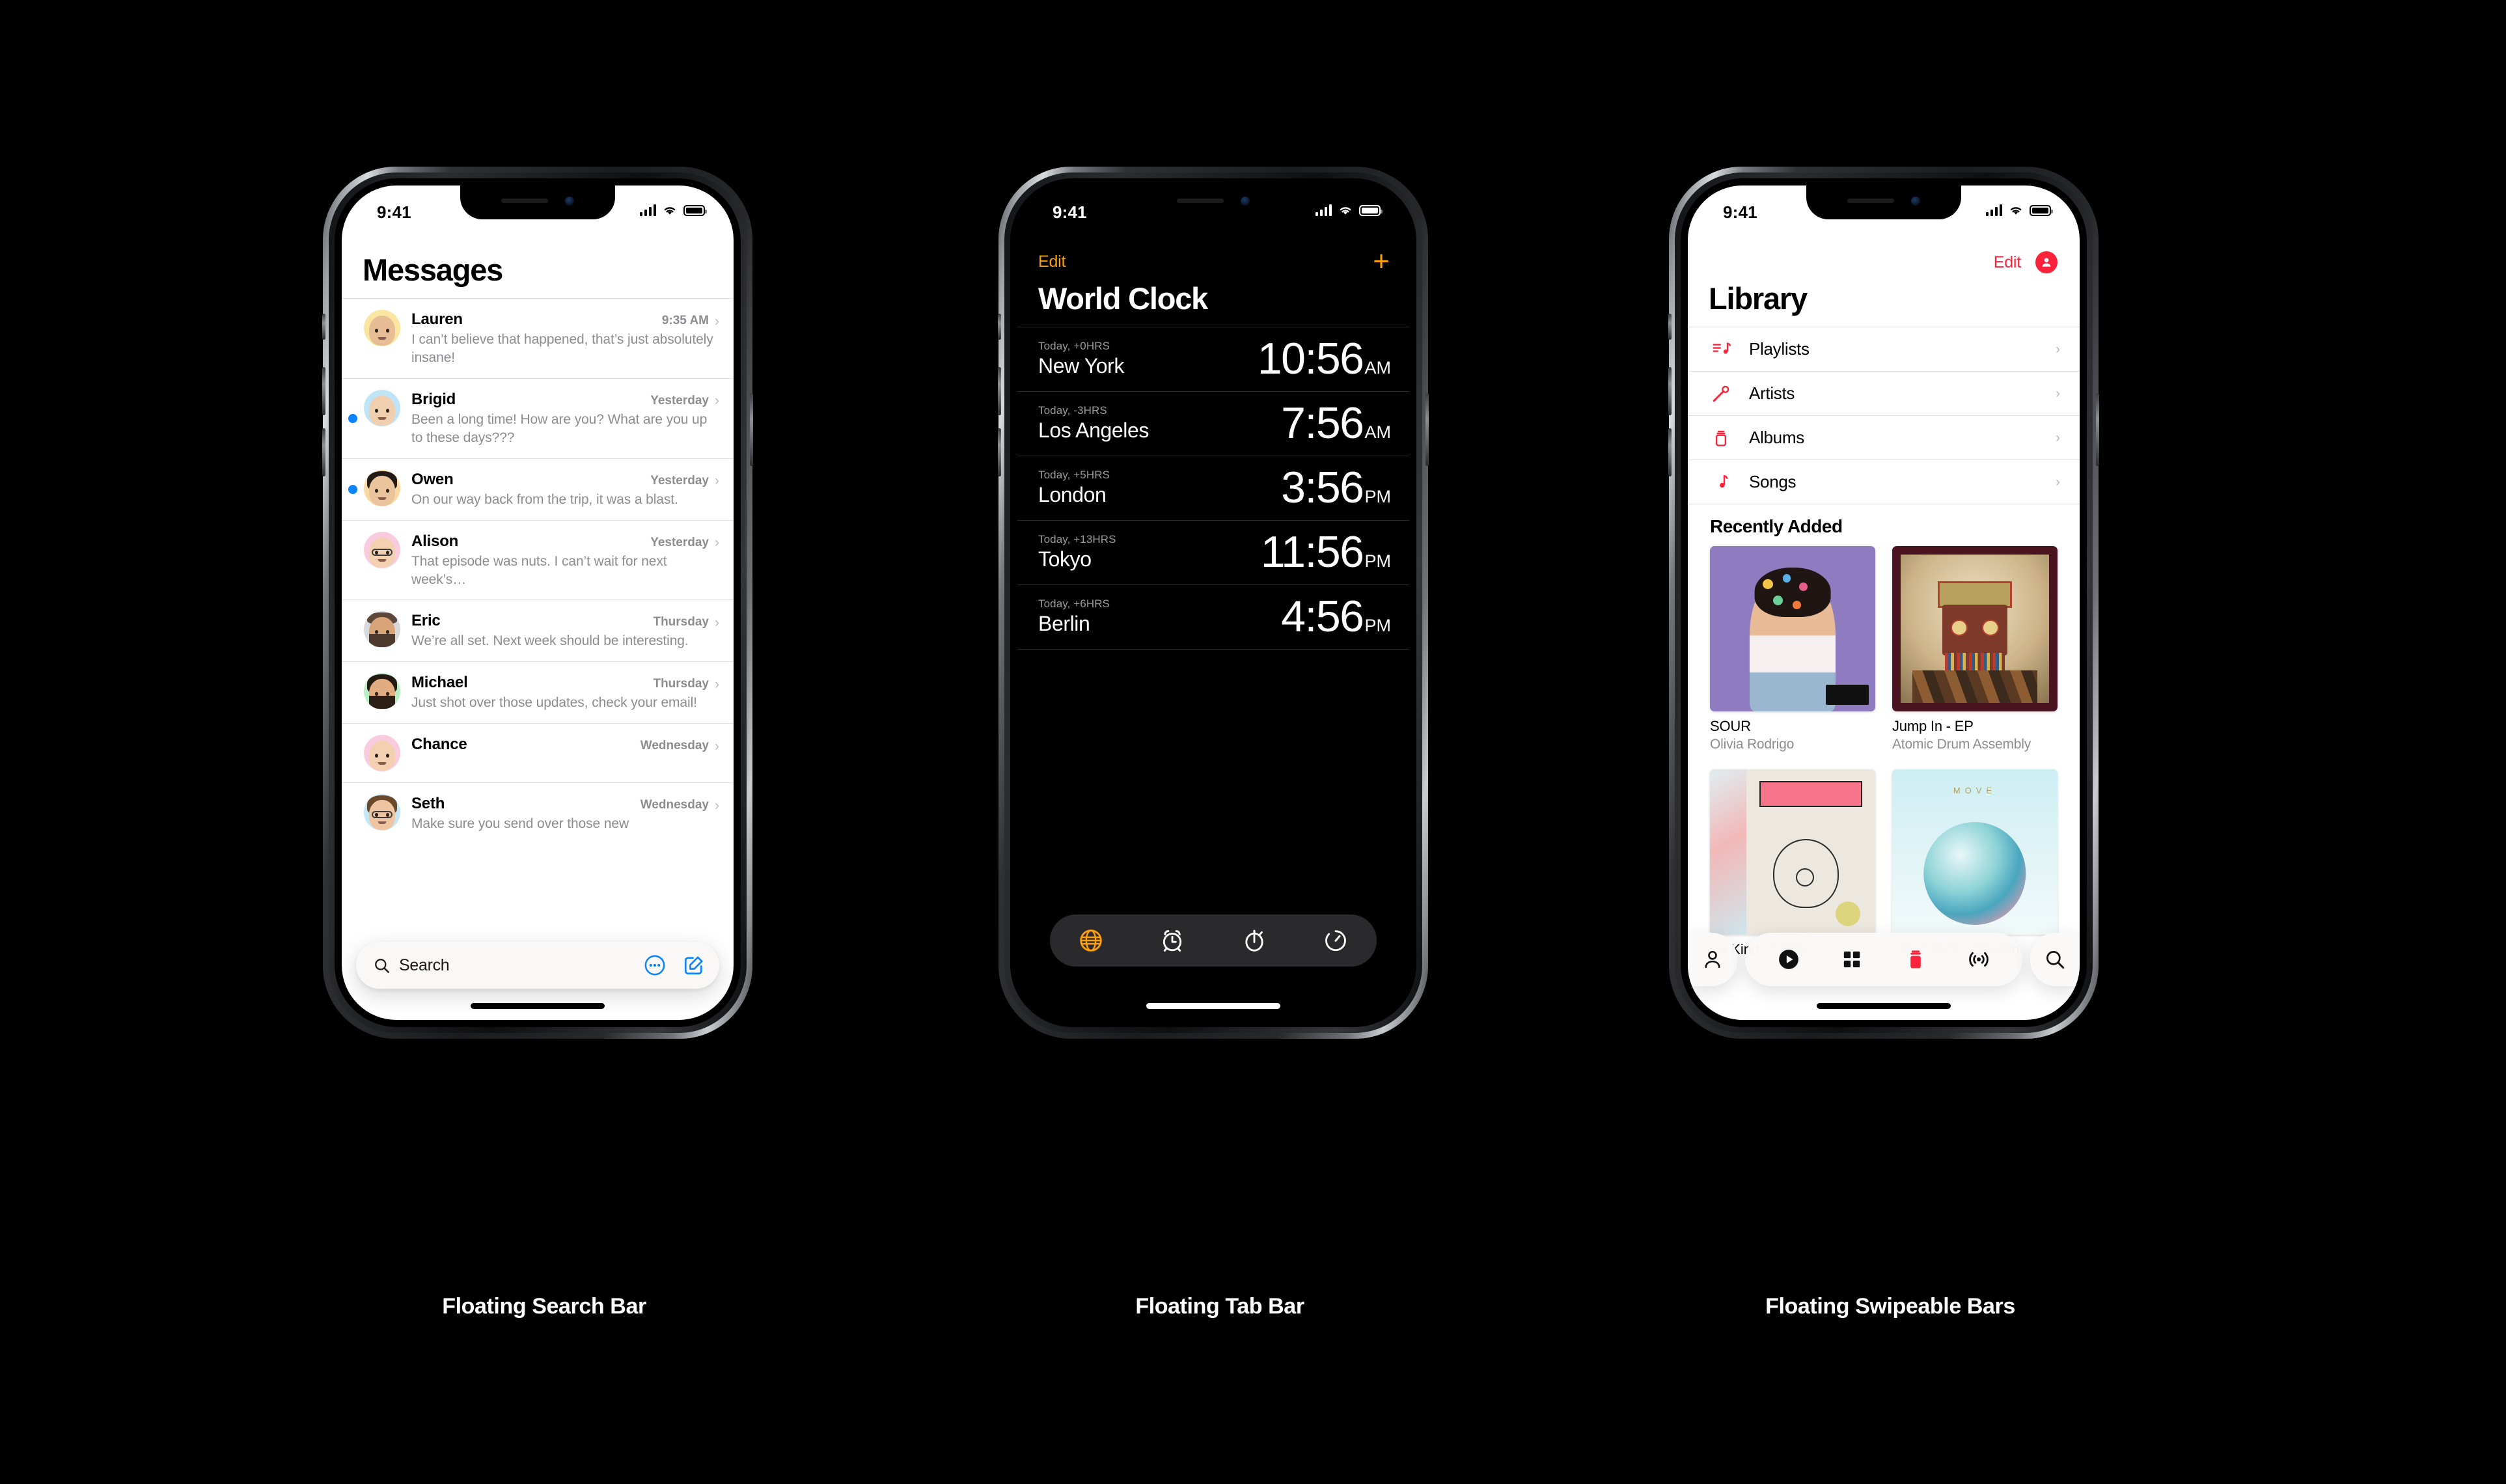 The height and width of the screenshot is (1484, 2506). I want to click on floating-search-bar: Search, so click(537, 965).